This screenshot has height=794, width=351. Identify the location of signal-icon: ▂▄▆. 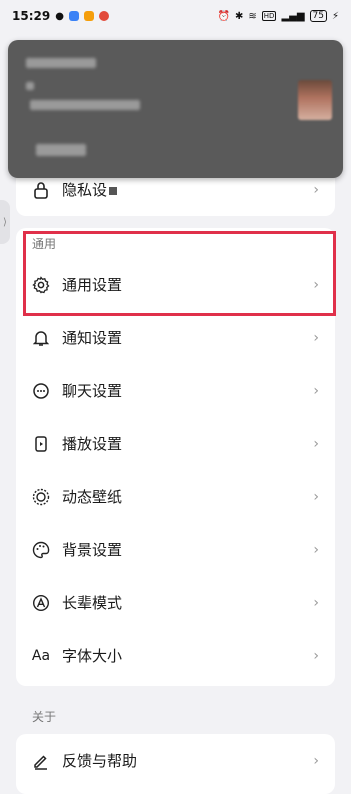
(293, 16).